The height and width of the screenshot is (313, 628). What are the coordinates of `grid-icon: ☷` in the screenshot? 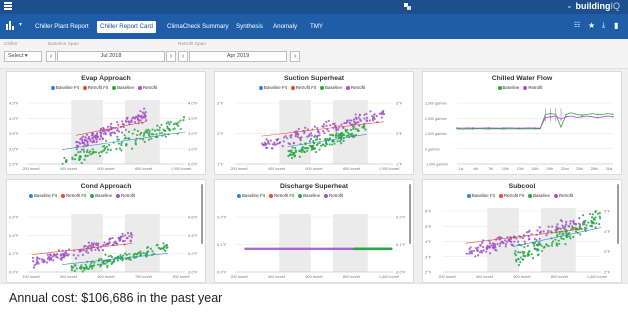 It's located at (577, 26).